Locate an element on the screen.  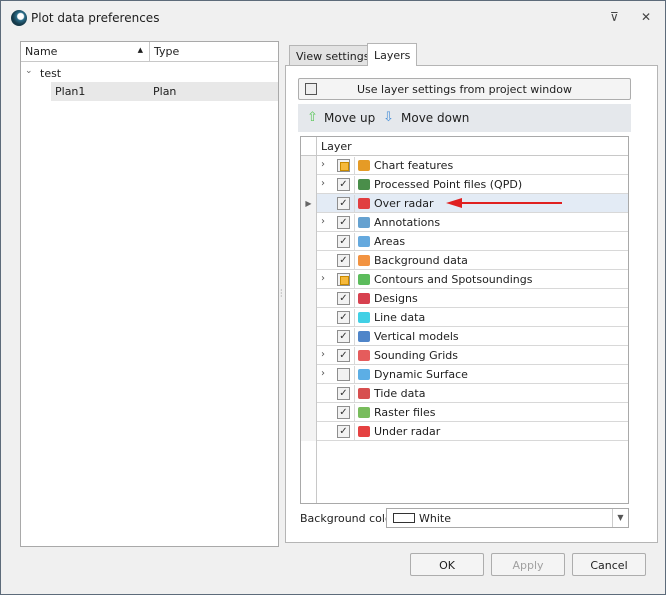
tab-layers: Layers is located at coordinates (392, 54).